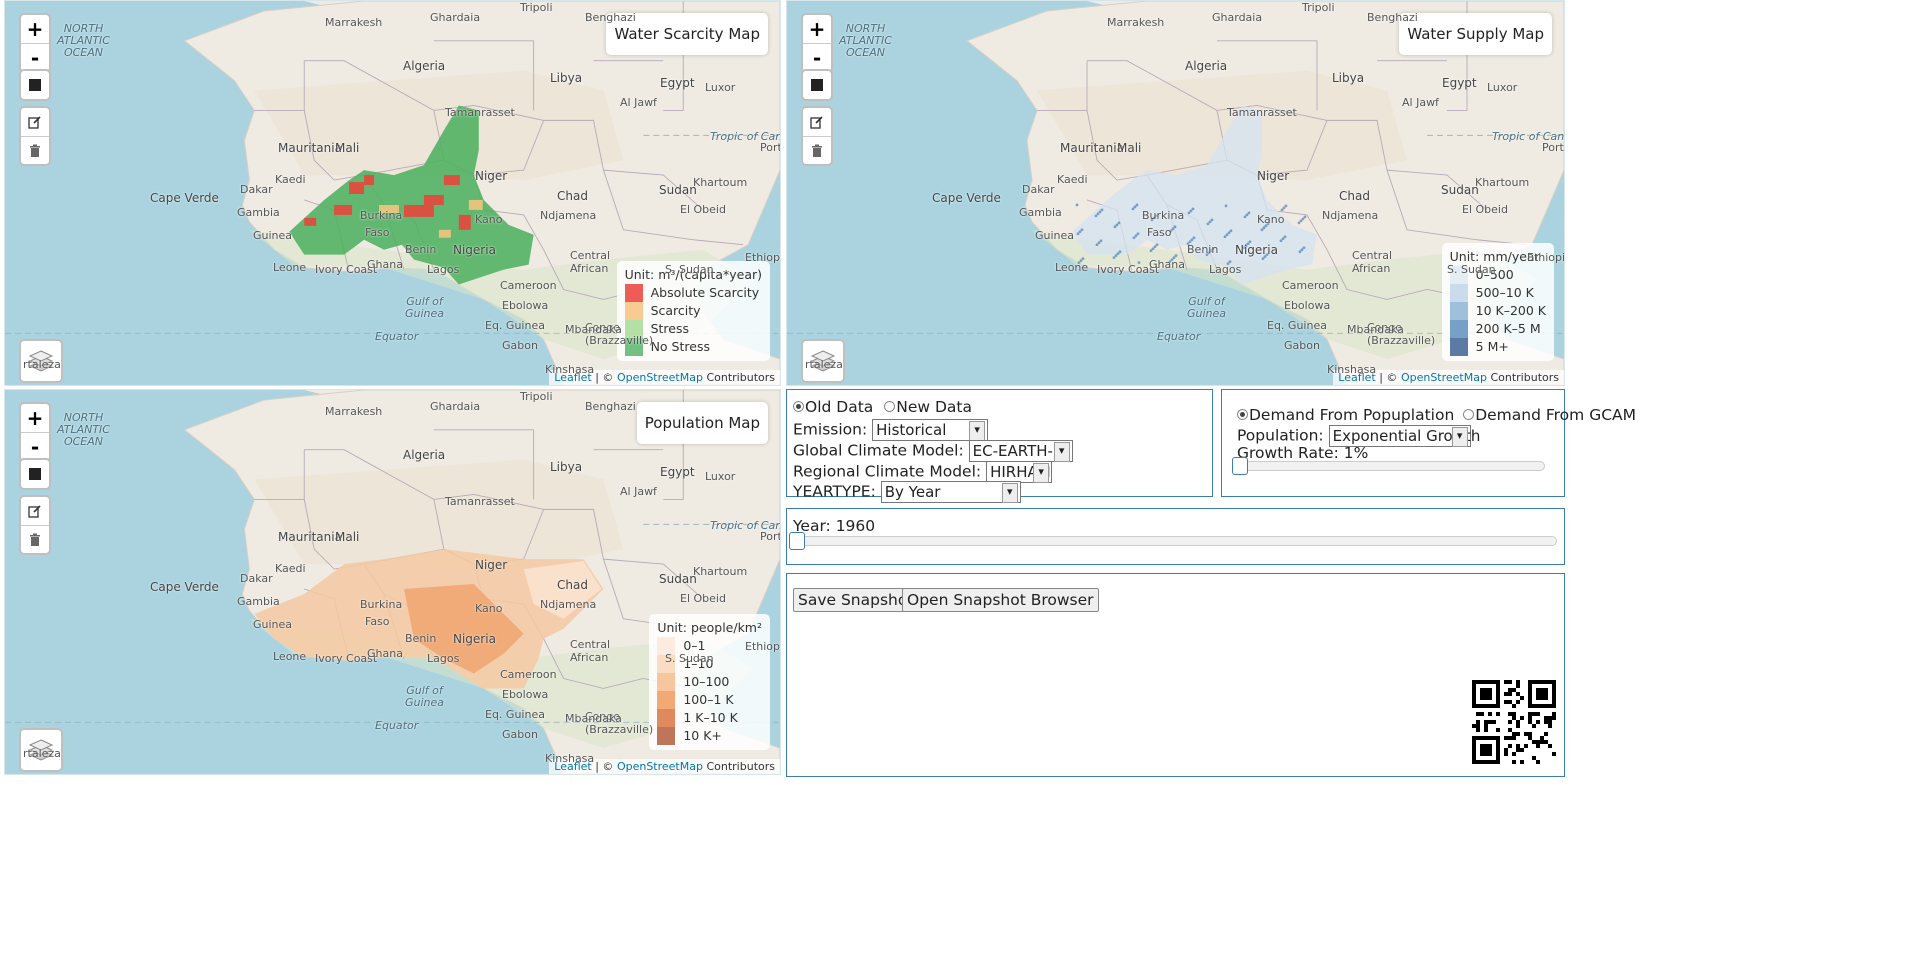 The width and height of the screenshot is (1920, 954). I want to click on place-label: Lagos, so click(443, 658).